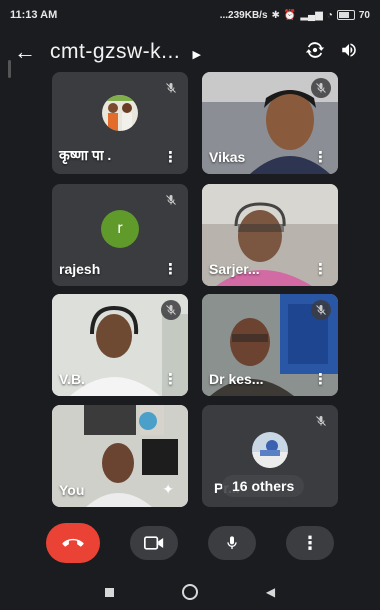  Describe the element at coordinates (197, 55) in the screenshot. I see `caret-right-icon: ▶` at that location.